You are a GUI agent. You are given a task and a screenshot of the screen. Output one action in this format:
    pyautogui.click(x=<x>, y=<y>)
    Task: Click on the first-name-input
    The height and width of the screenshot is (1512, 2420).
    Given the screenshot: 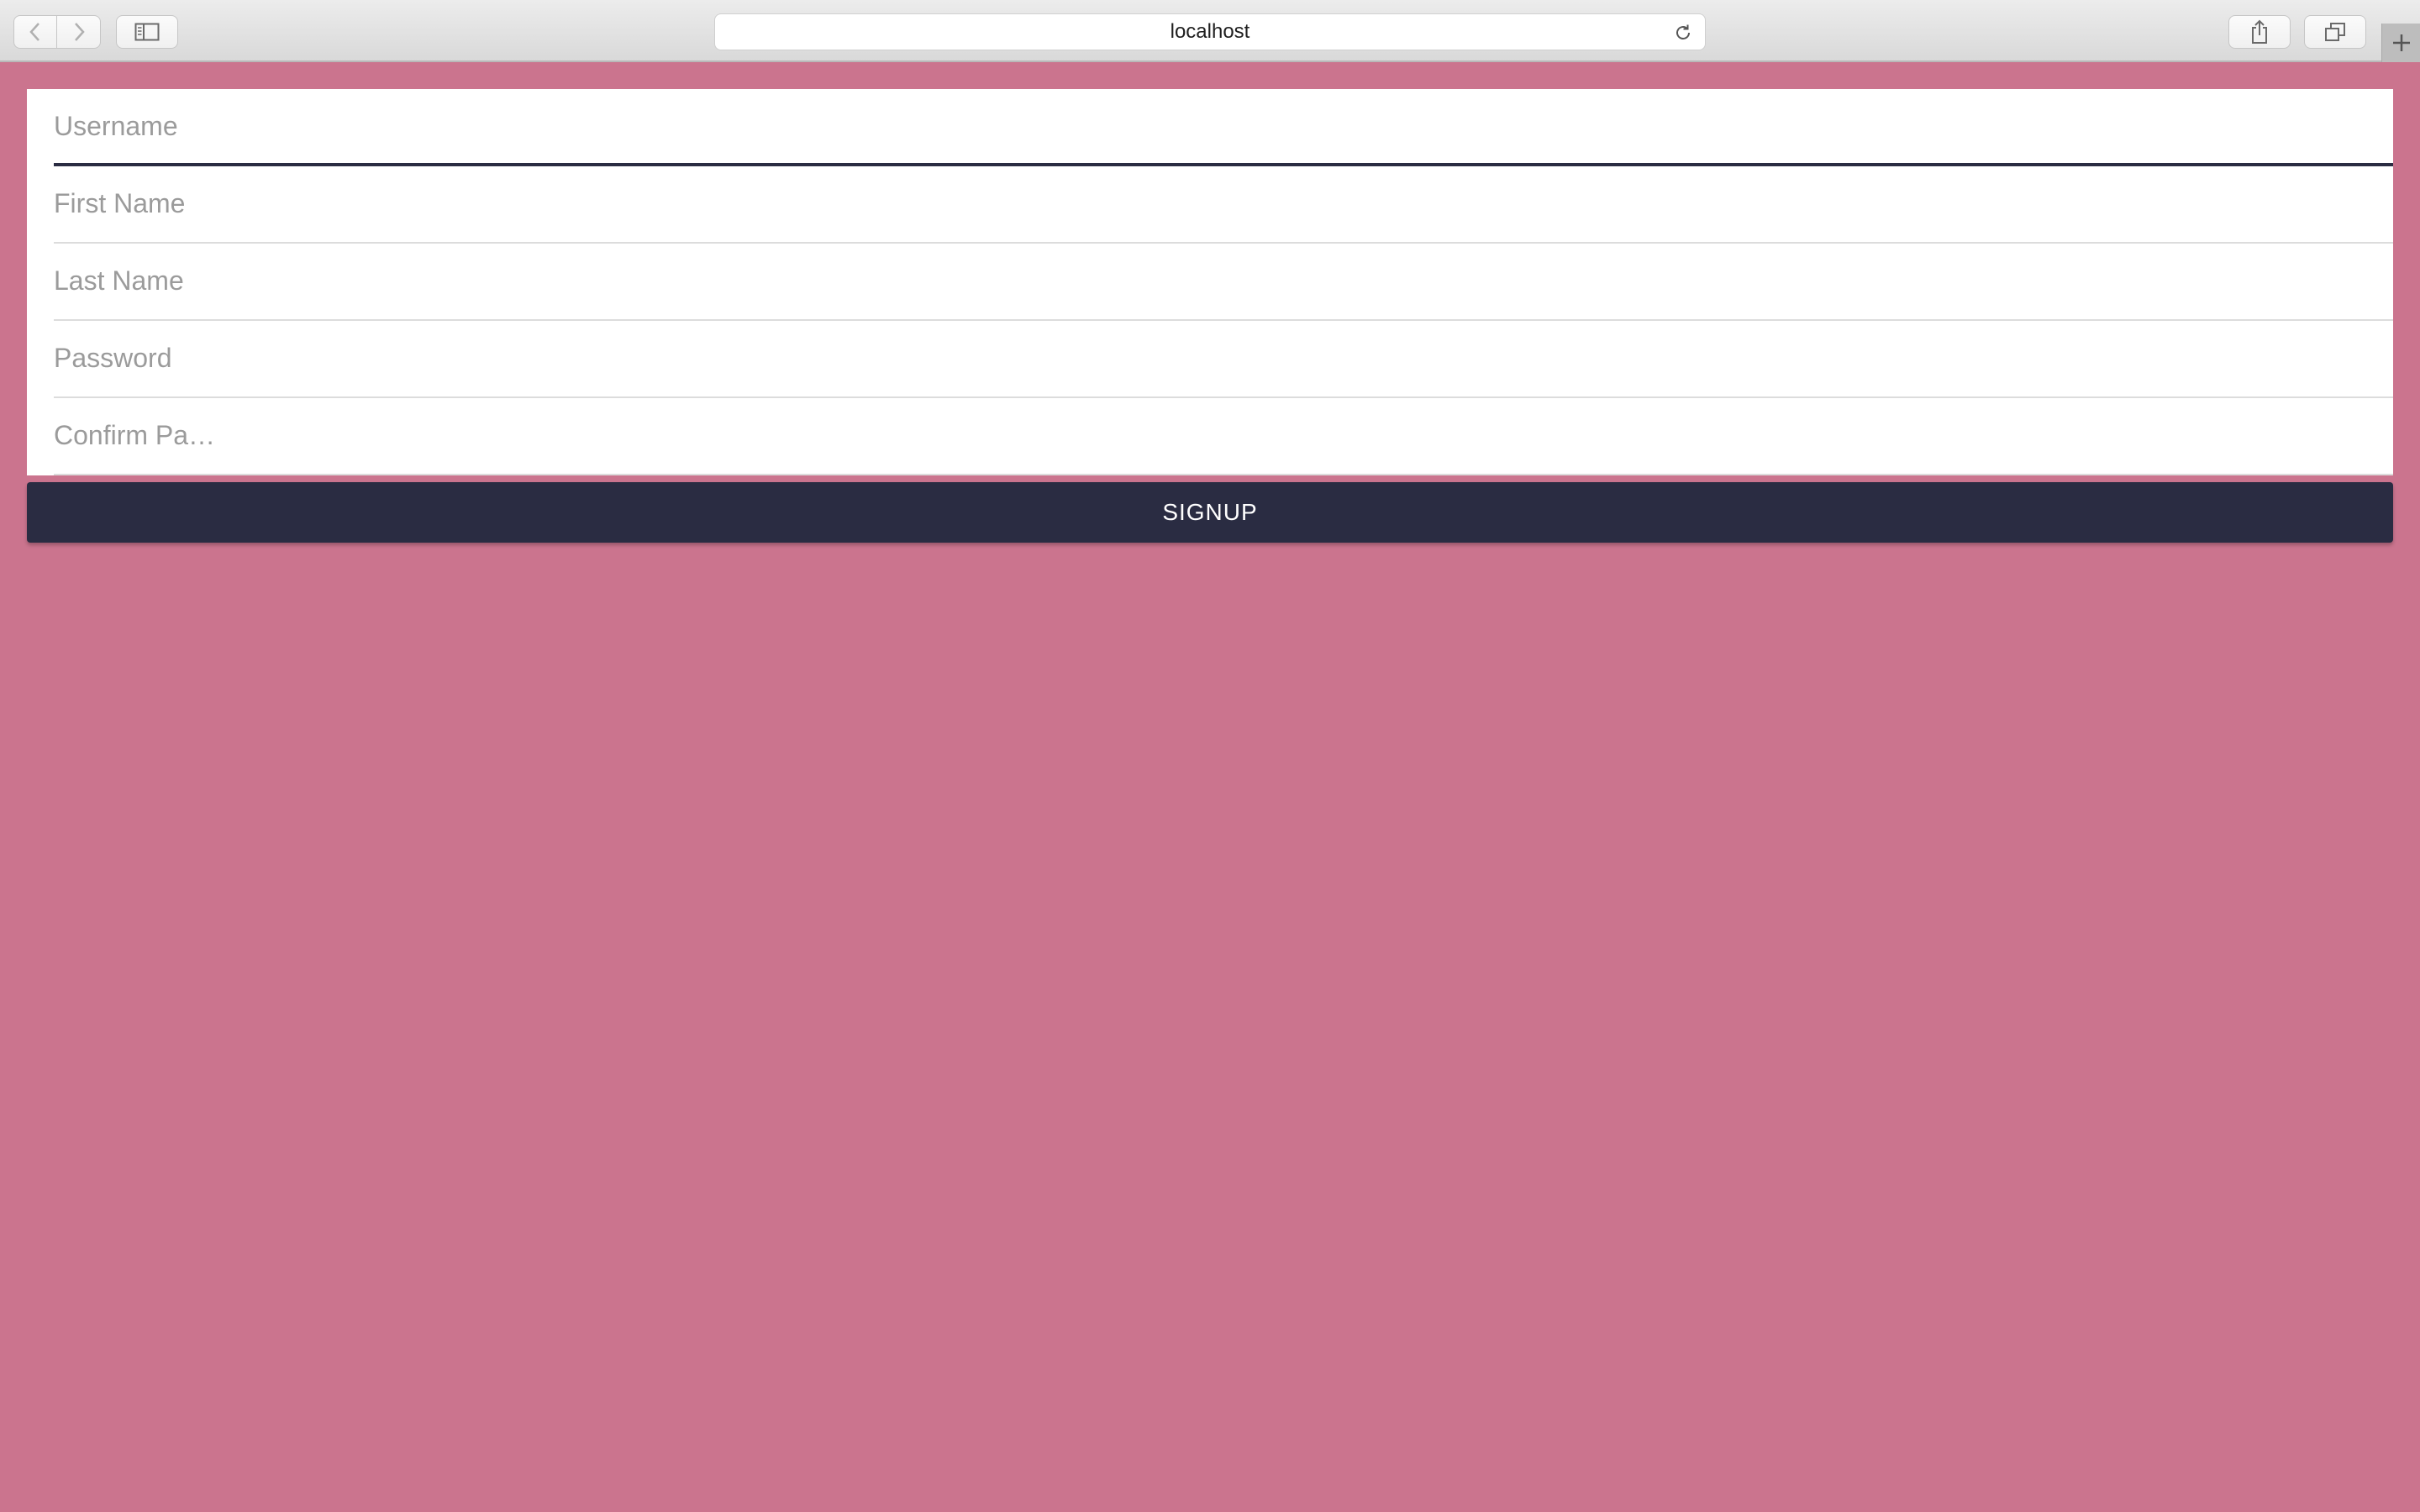 What is the action you would take?
    pyautogui.click(x=1224, y=203)
    